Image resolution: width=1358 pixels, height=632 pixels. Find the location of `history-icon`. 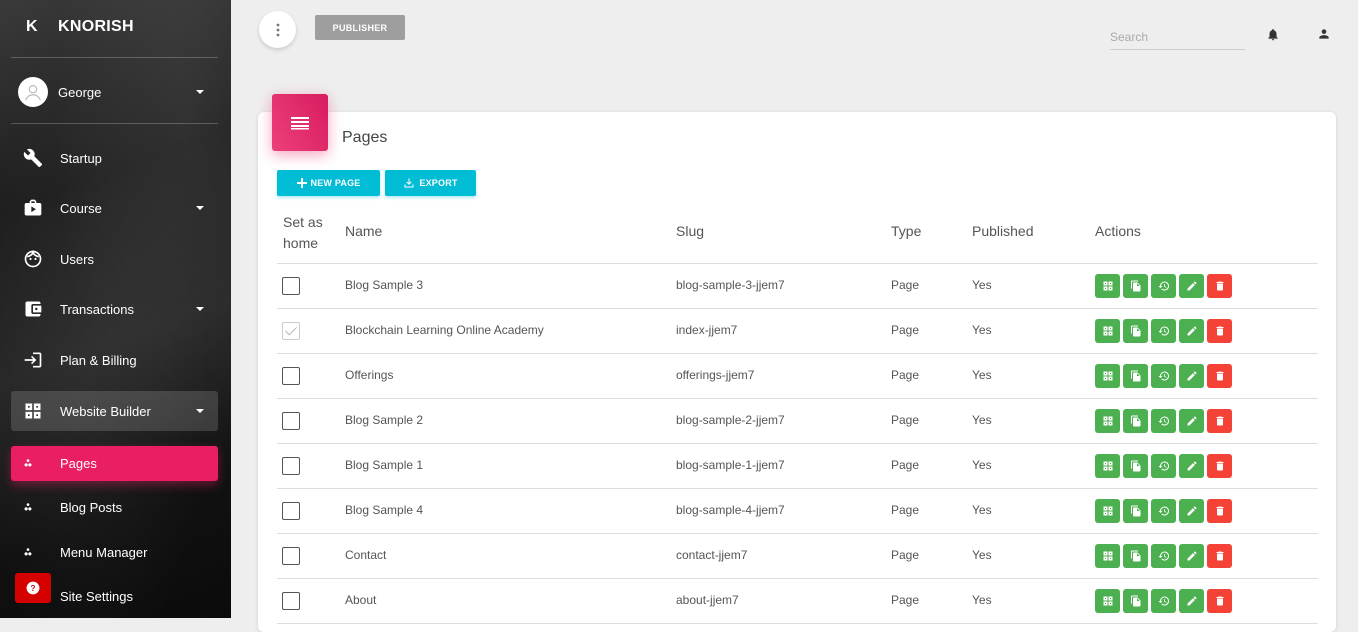

history-icon is located at coordinates (1164, 466).